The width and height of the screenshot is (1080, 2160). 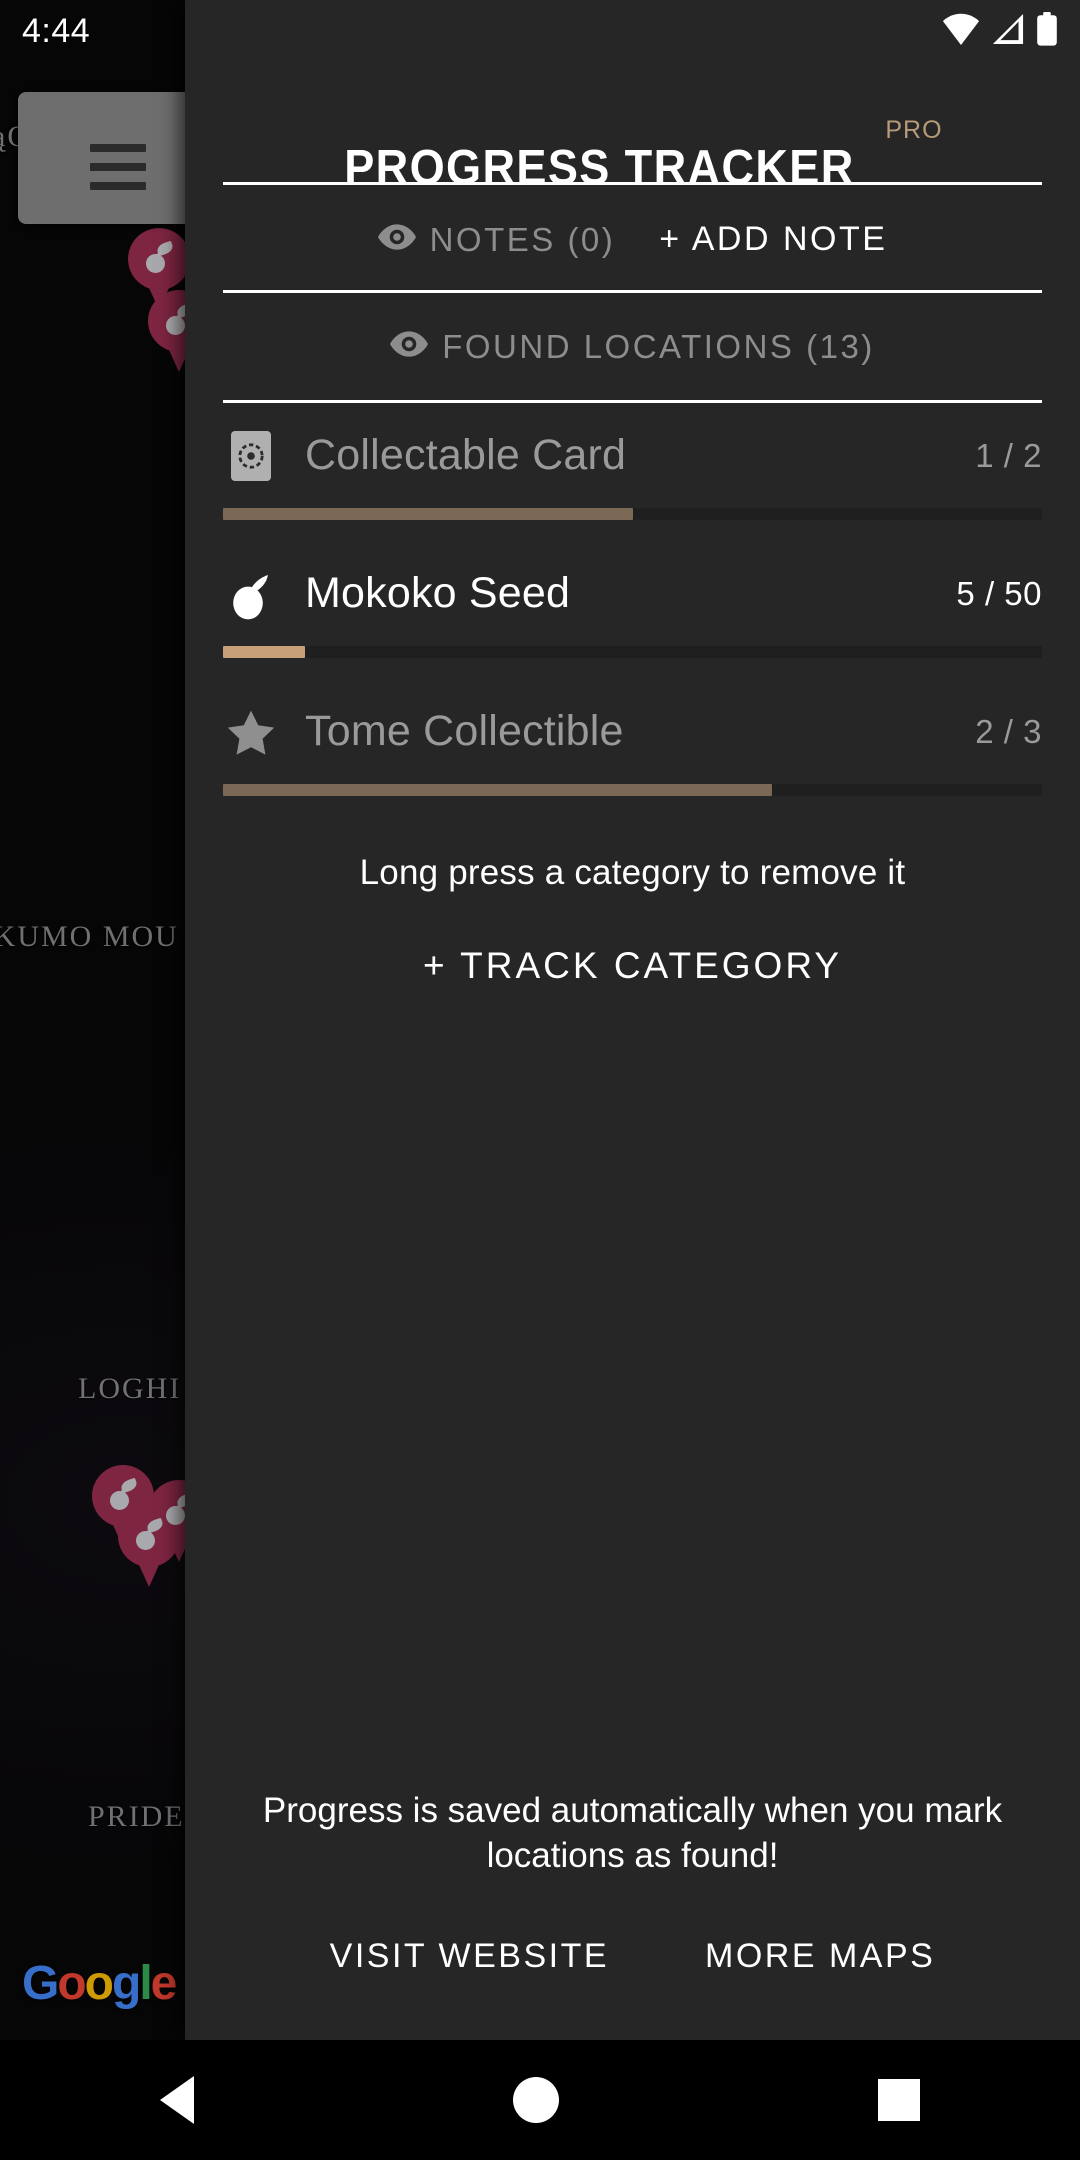 I want to click on visit-website-link: VISIT WEBSITE, so click(x=469, y=1956).